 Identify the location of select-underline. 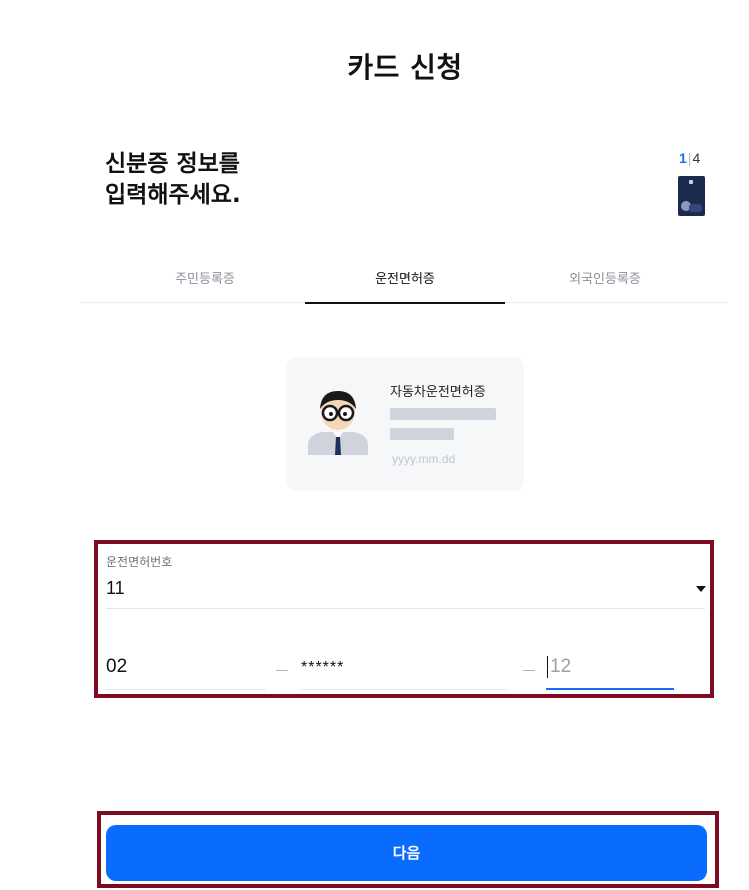
(405, 608).